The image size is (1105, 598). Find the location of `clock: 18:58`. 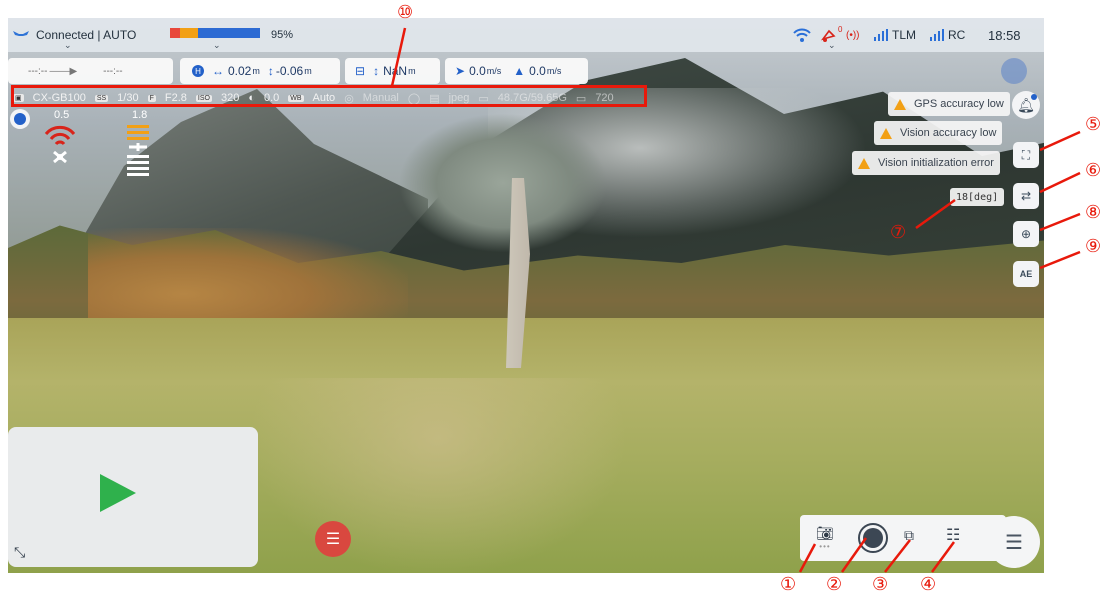

clock: 18:58 is located at coordinates (1004, 35).